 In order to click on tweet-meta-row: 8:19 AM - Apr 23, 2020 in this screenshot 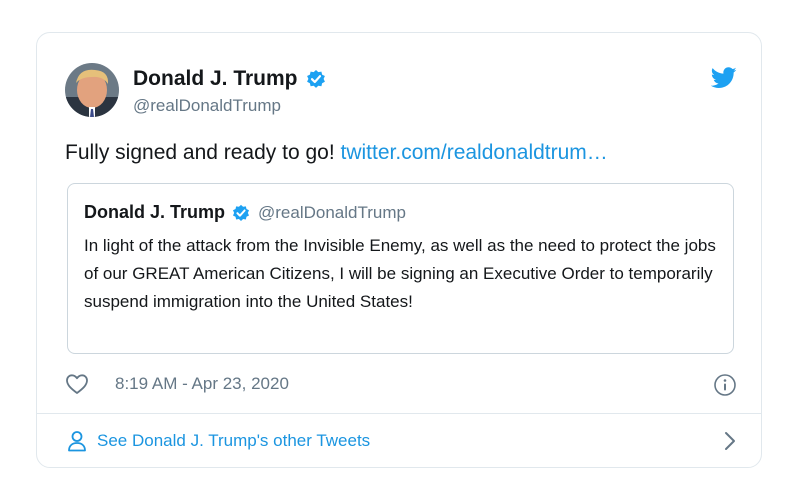, I will do `click(401, 385)`.